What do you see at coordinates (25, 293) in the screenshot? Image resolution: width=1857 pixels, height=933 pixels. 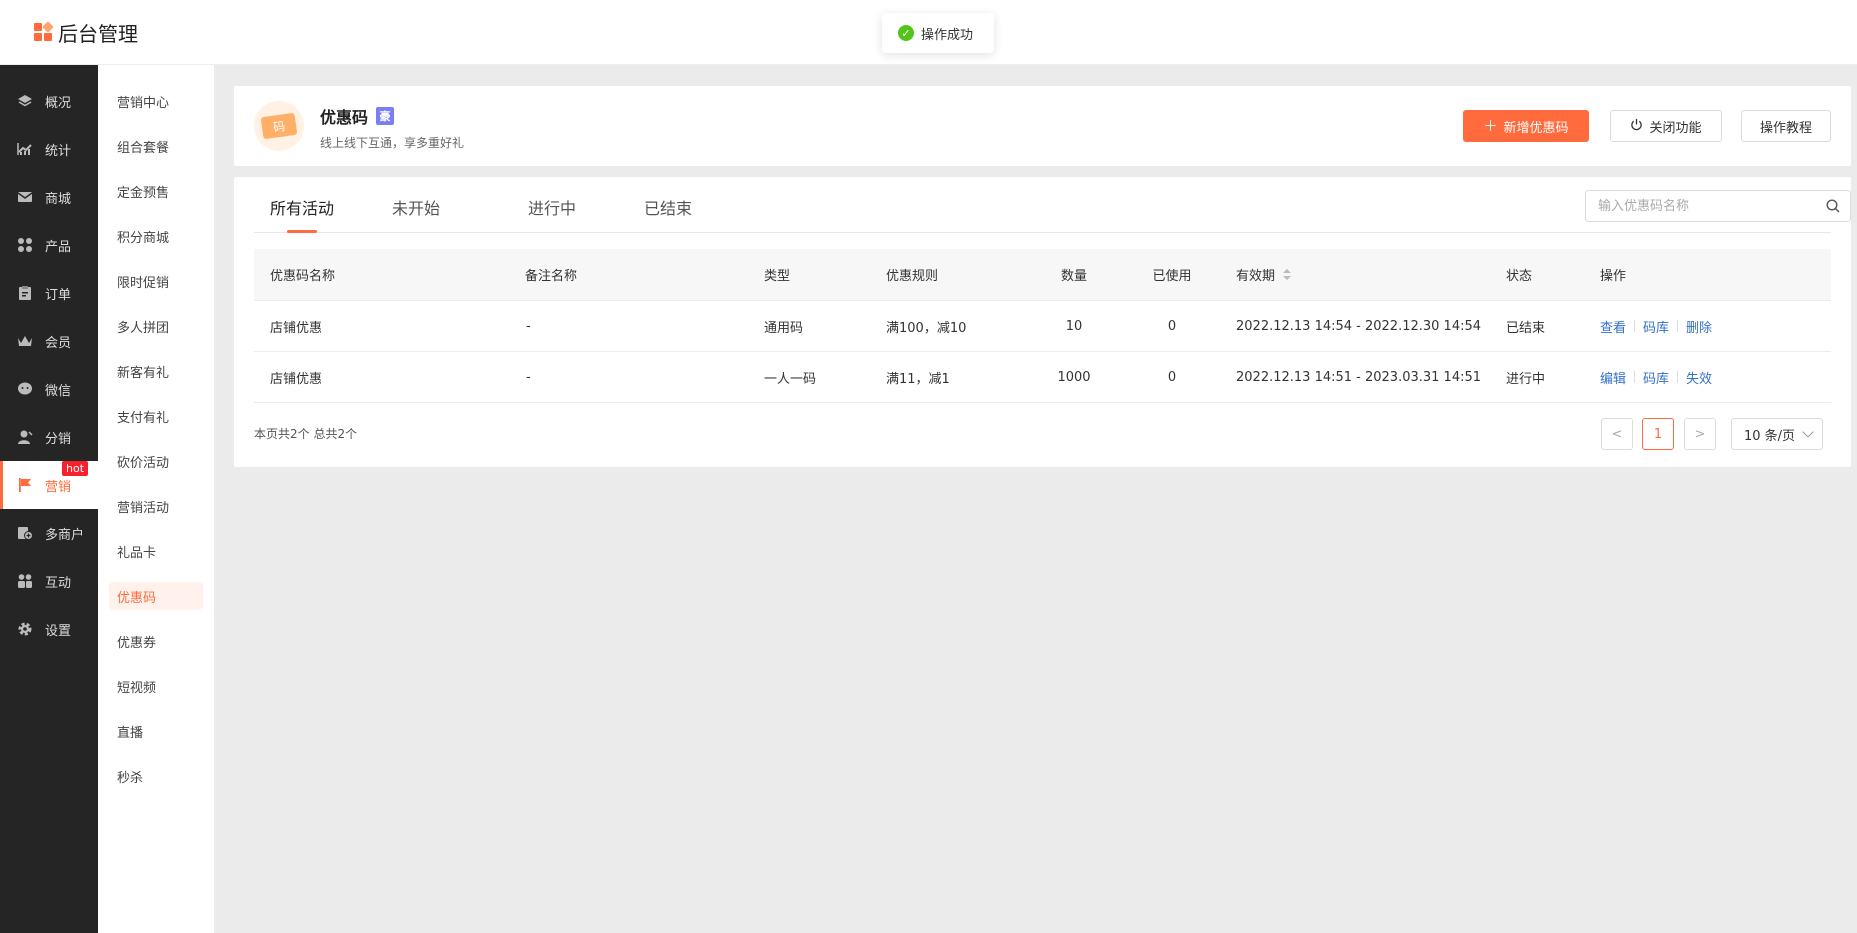 I see `clipboard-icon` at bounding box center [25, 293].